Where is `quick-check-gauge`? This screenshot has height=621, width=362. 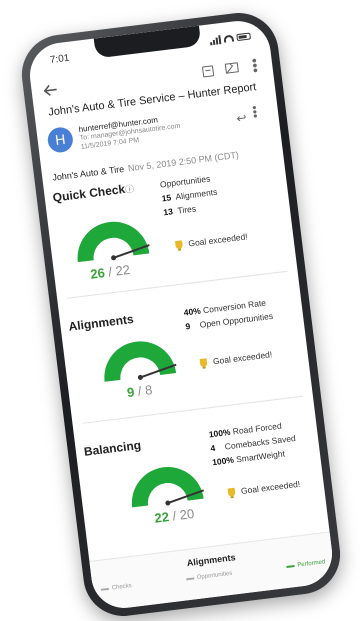
quick-check-gauge is located at coordinates (111, 238).